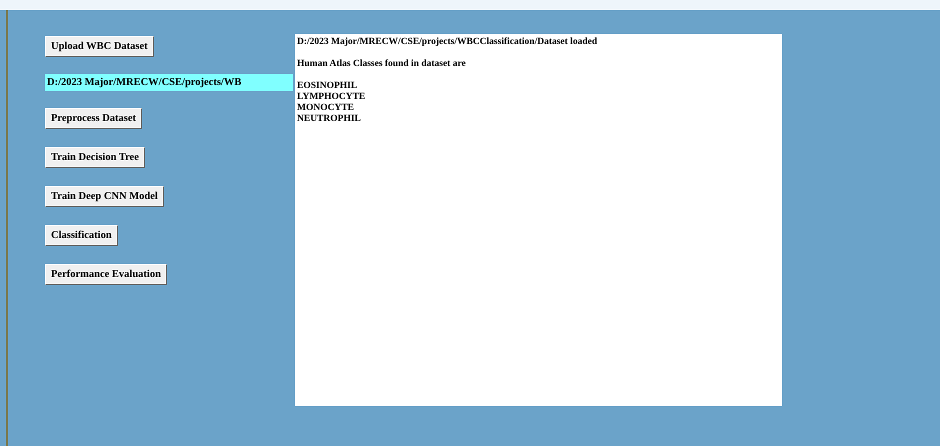 This screenshot has height=446, width=940. Describe the element at coordinates (95, 157) in the screenshot. I see `action-button: Train Decision Tree` at that location.